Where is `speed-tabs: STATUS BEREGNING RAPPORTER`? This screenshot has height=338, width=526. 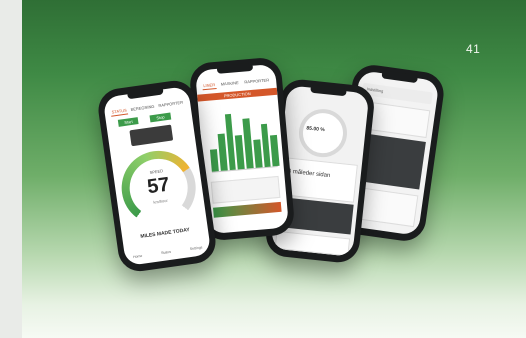 speed-tabs: STATUS BEREGNING RAPPORTER is located at coordinates (147, 108).